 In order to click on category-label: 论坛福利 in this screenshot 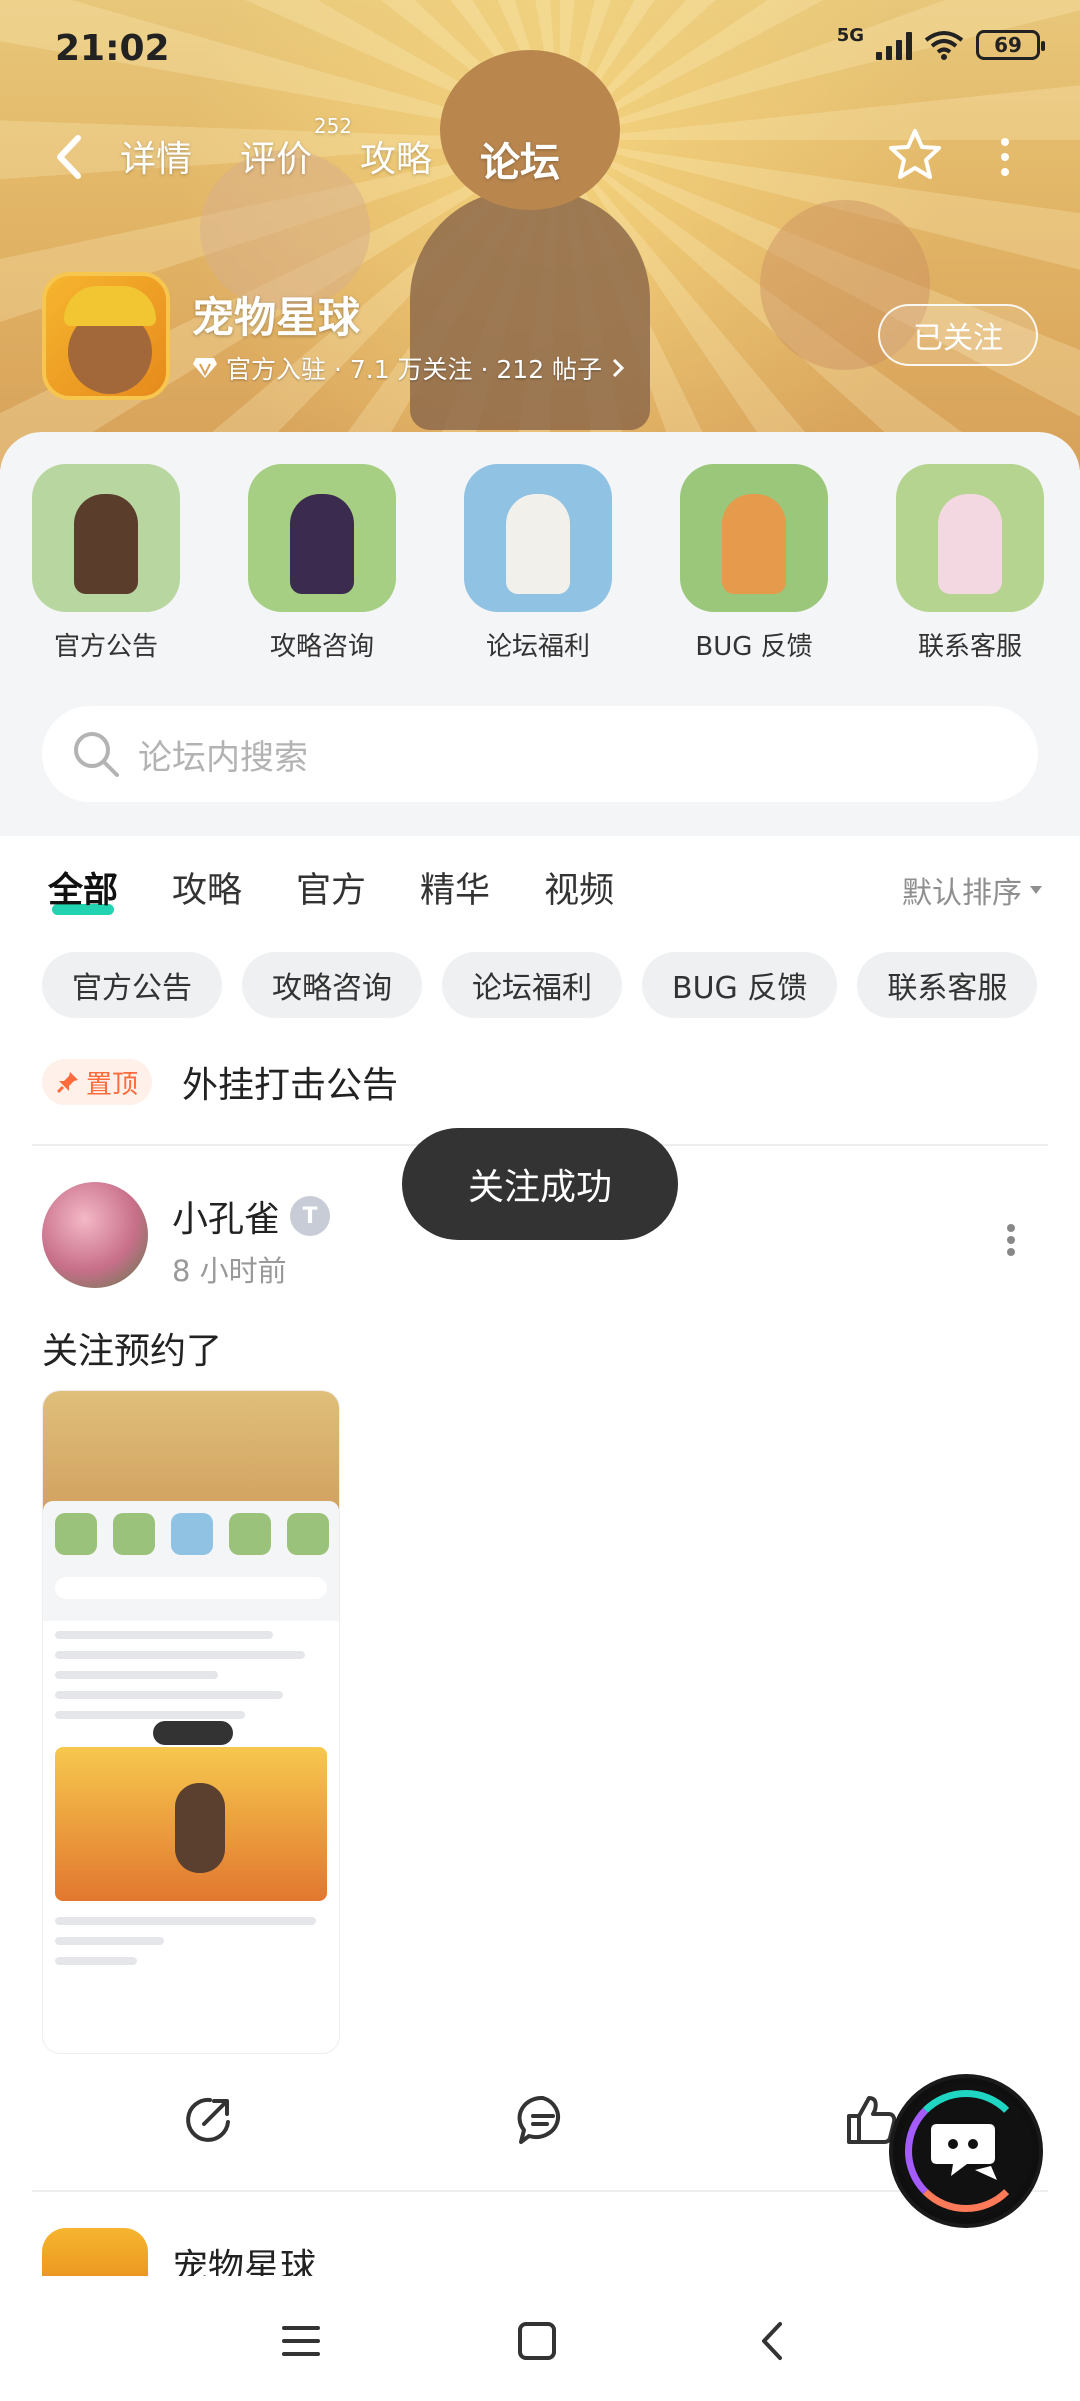, I will do `click(537, 647)`.